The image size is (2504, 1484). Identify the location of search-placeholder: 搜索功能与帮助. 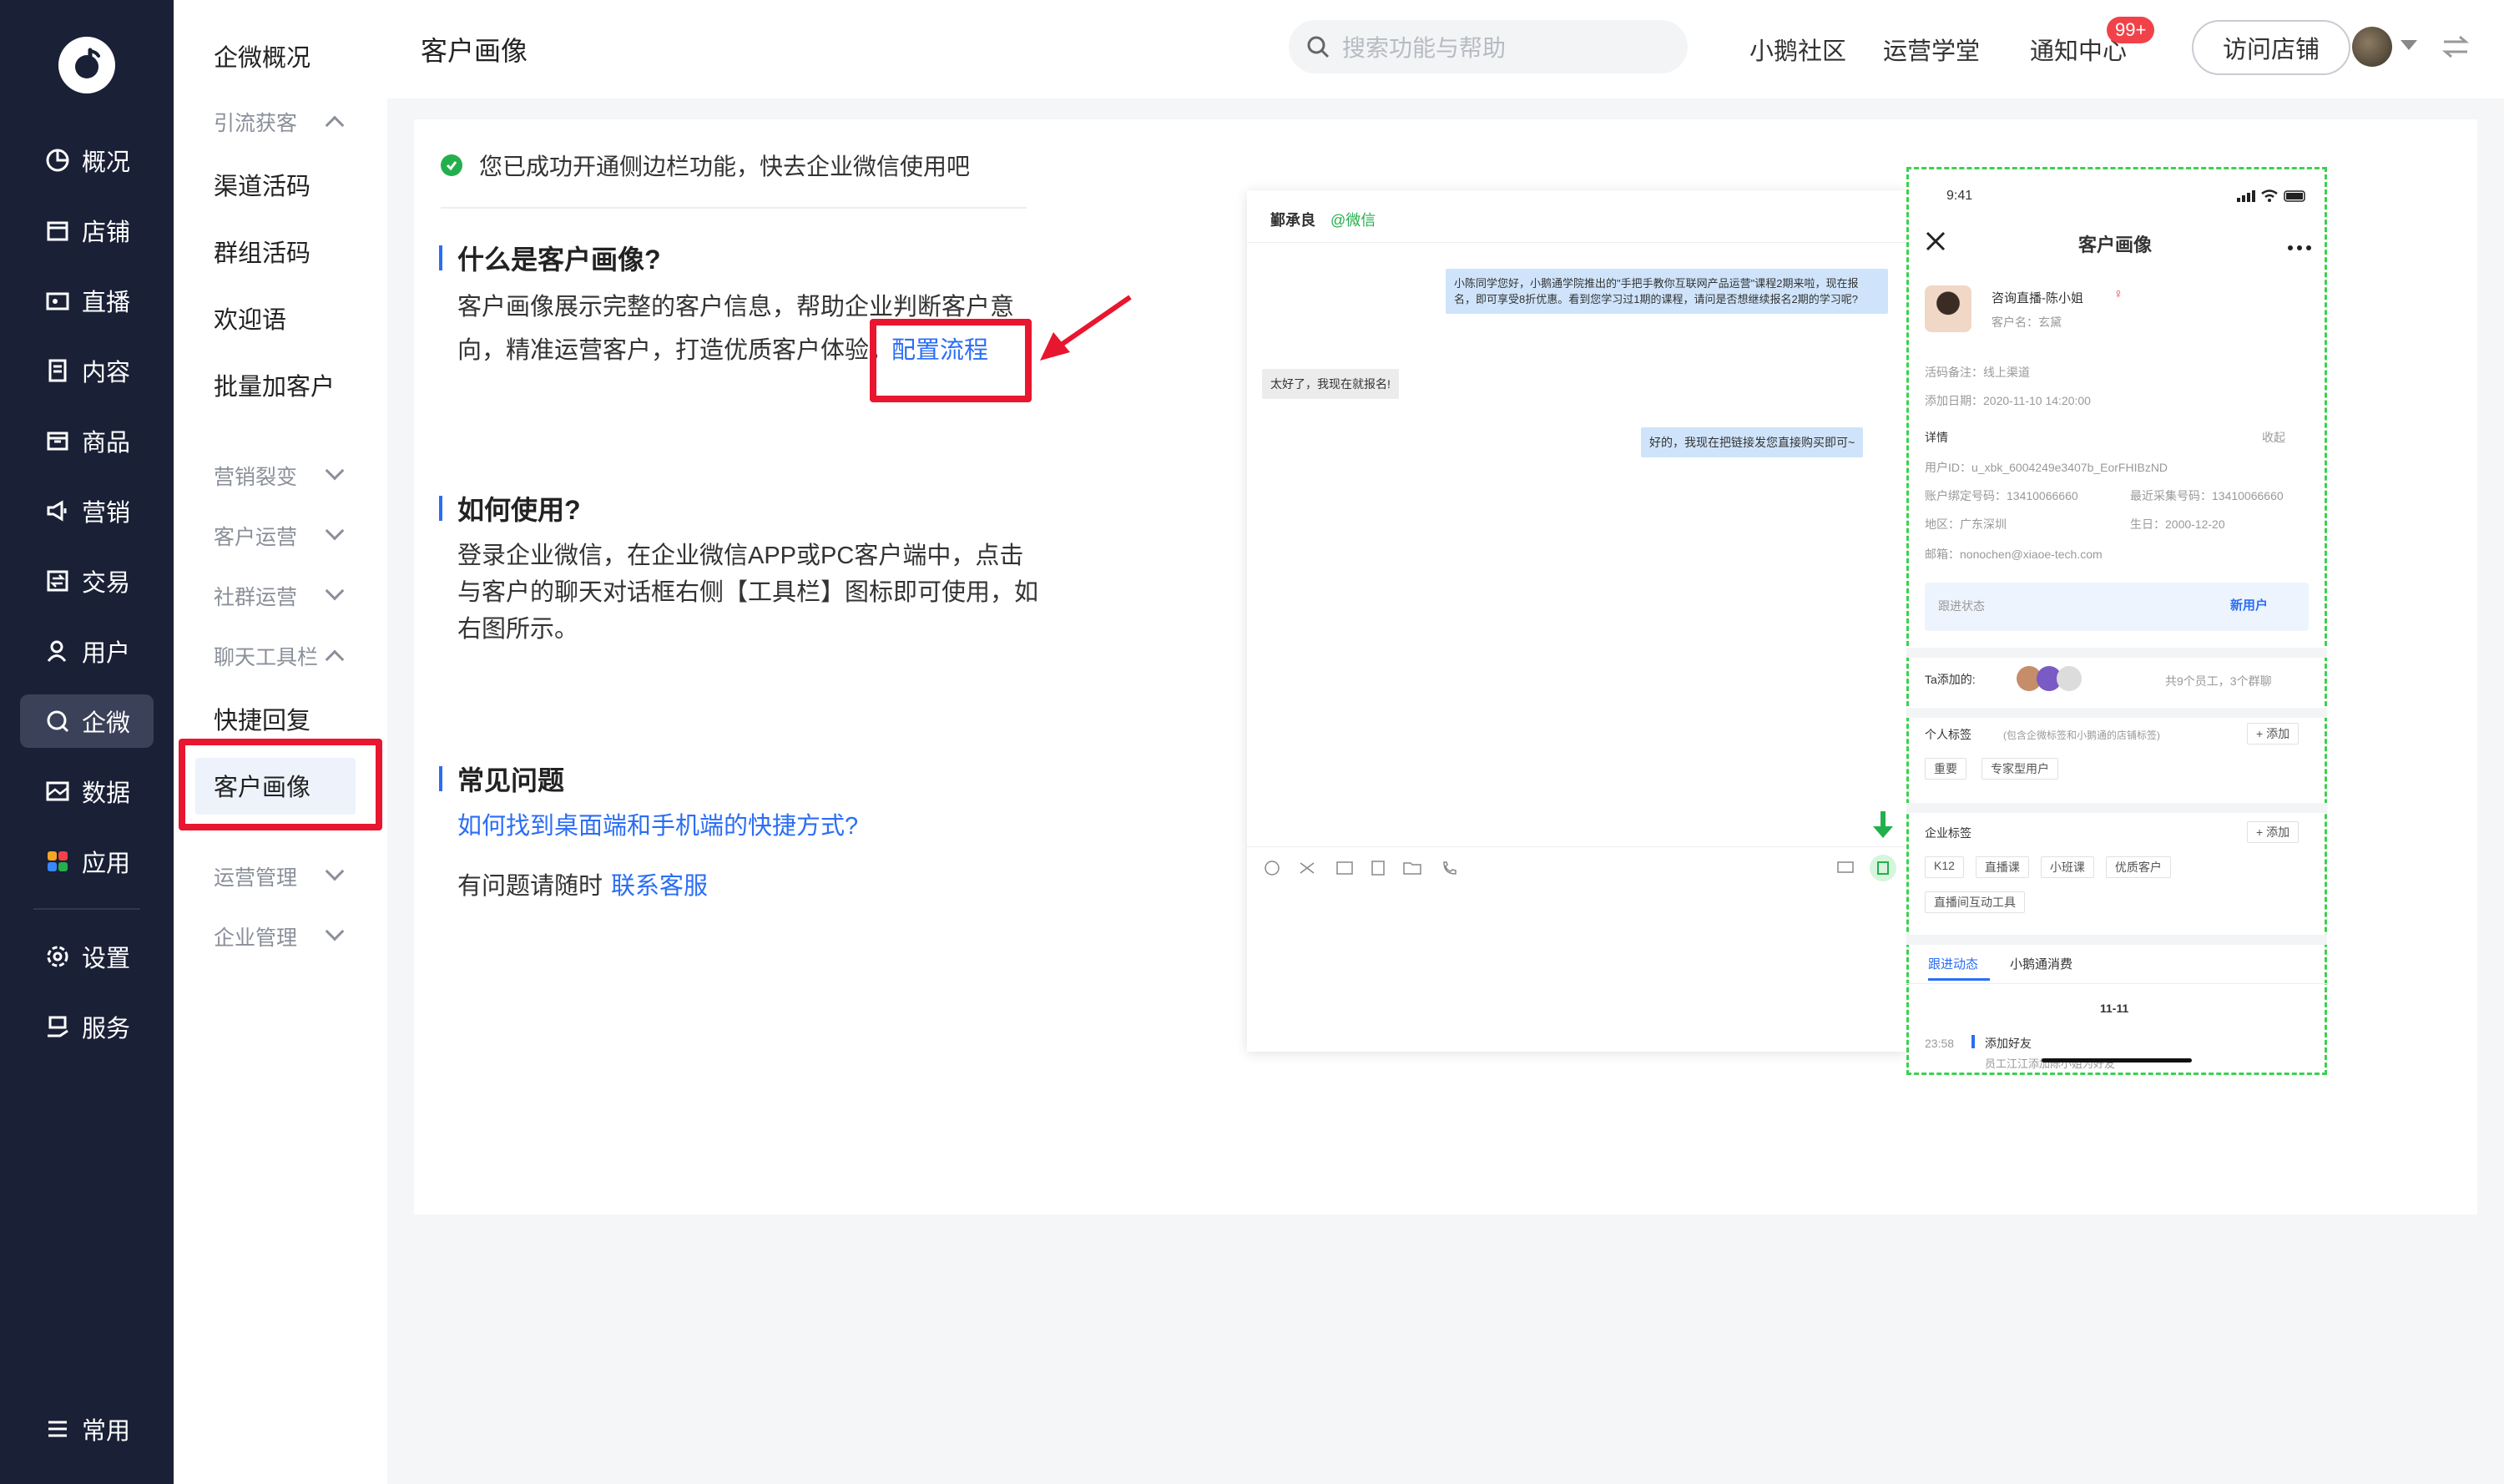
(1424, 48).